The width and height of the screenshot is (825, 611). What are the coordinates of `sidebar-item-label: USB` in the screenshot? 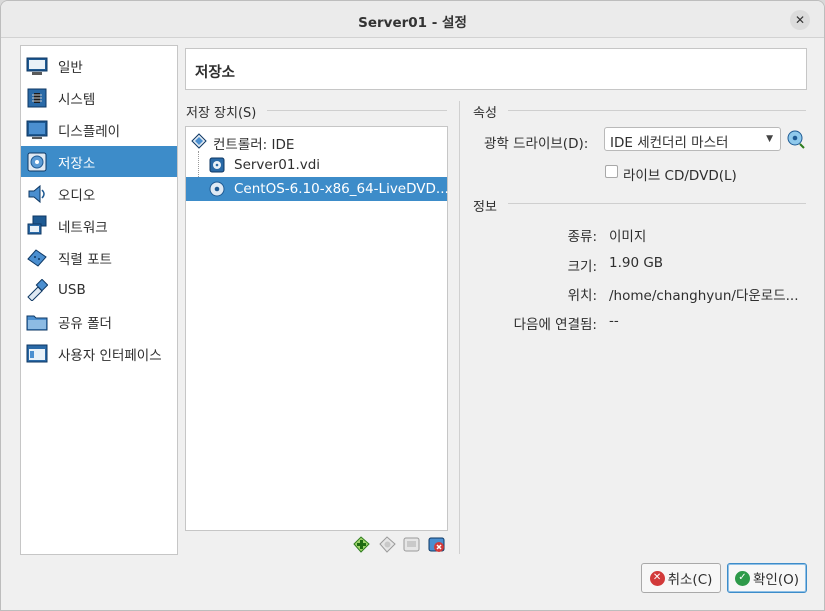 It's located at (72, 289).